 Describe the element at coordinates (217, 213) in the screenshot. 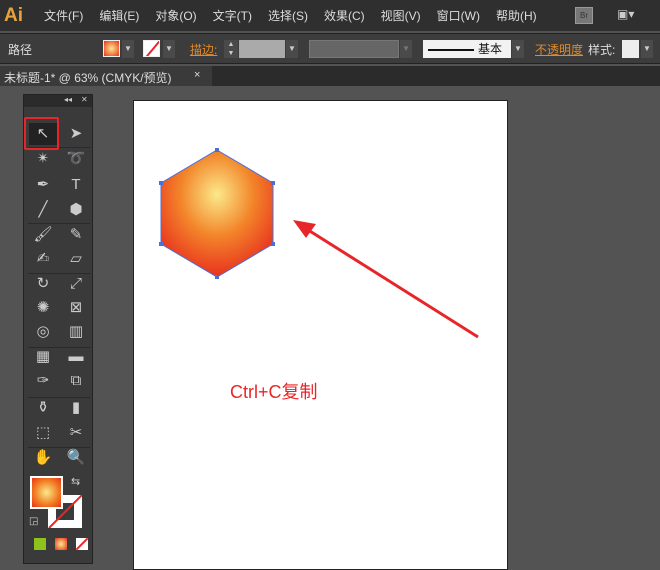

I see `hexagon-shape` at that location.